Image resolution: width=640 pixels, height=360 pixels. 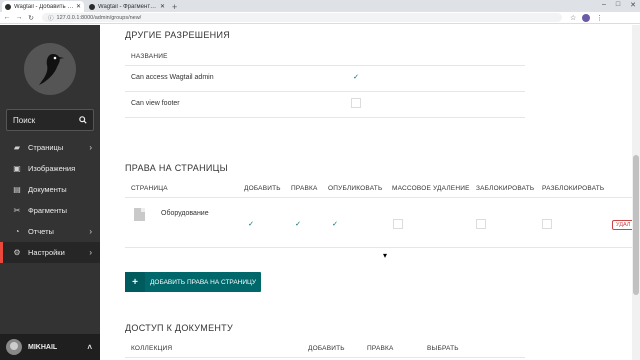 I want to click on sidebar-item-reports: ◔ Отчеты ›, so click(x=50, y=231).